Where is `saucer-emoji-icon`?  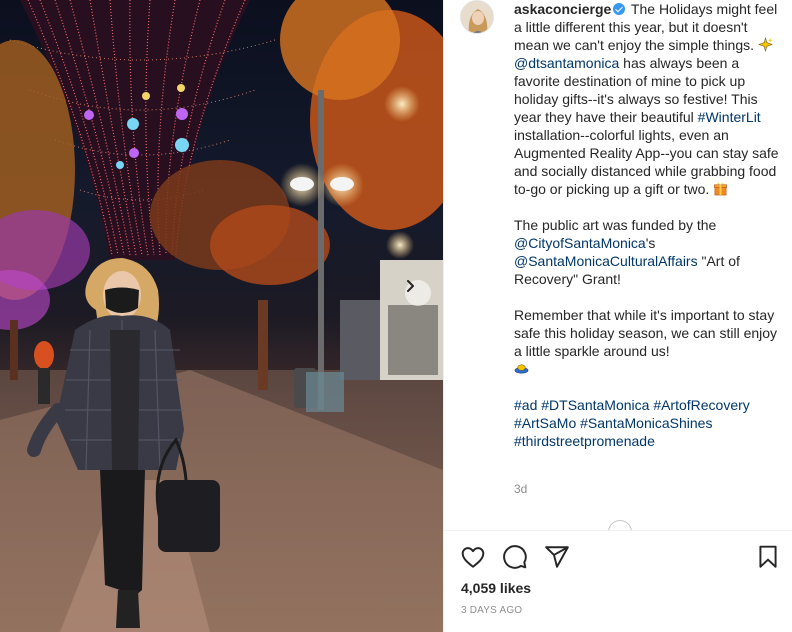 saucer-emoji-icon is located at coordinates (521, 369).